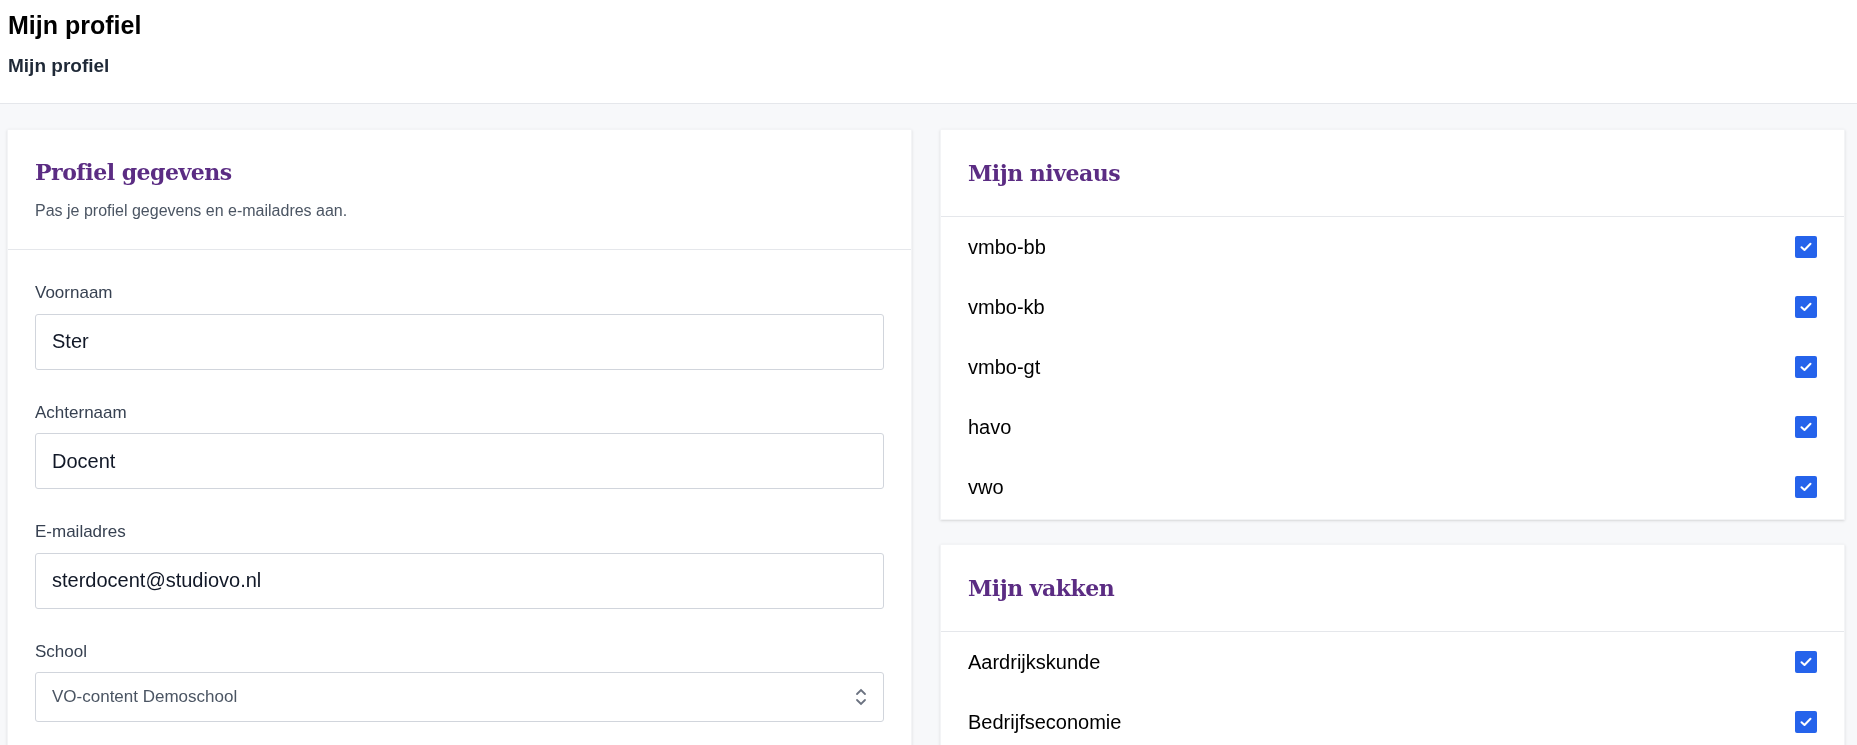 This screenshot has width=1857, height=745. I want to click on option-label: vmbo-kb, so click(1006, 307).